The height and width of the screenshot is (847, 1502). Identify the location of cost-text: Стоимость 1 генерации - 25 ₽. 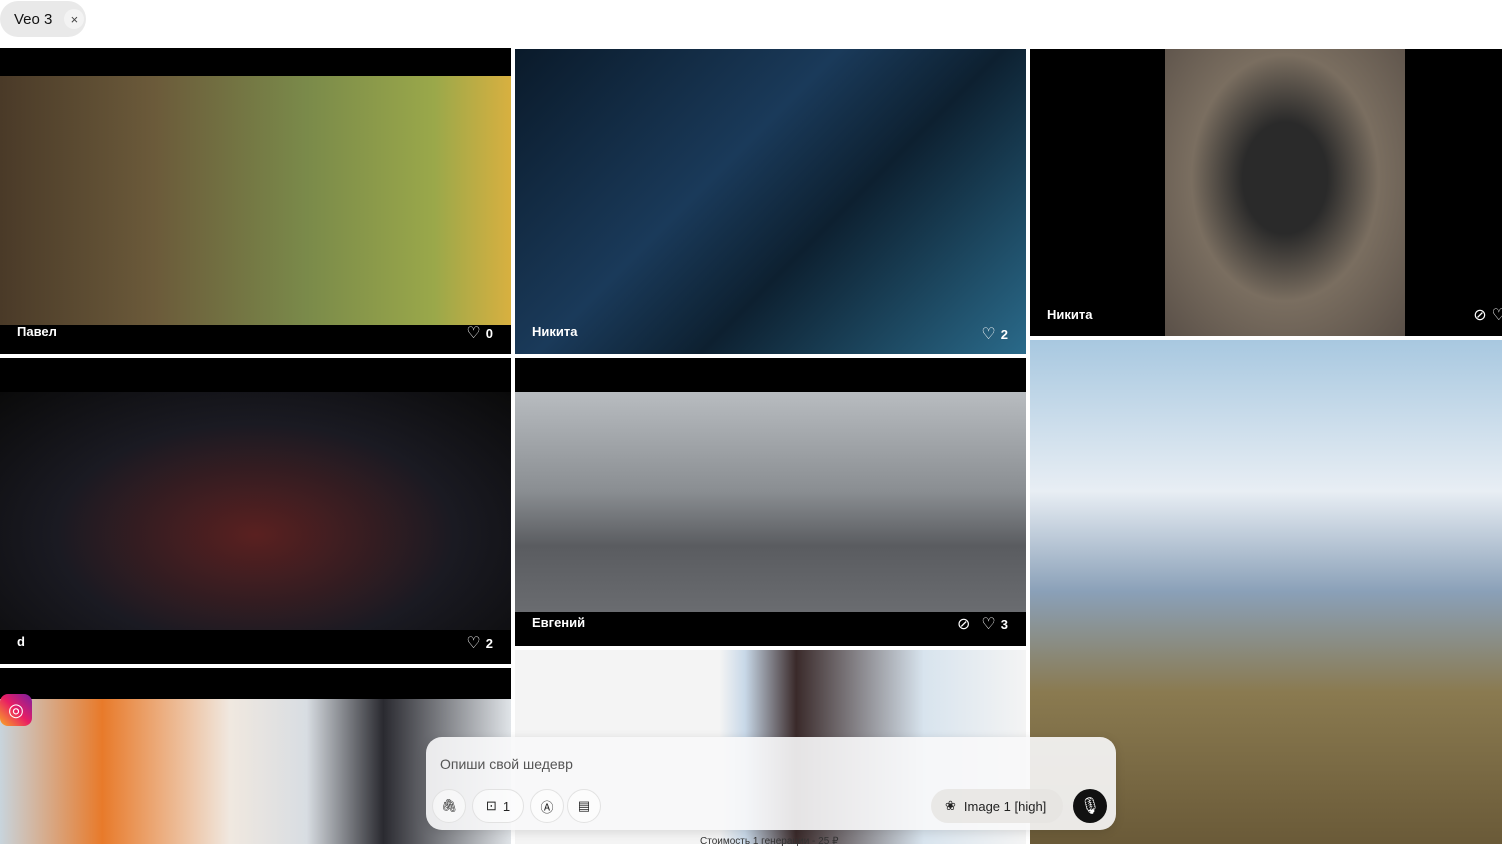
(769, 841).